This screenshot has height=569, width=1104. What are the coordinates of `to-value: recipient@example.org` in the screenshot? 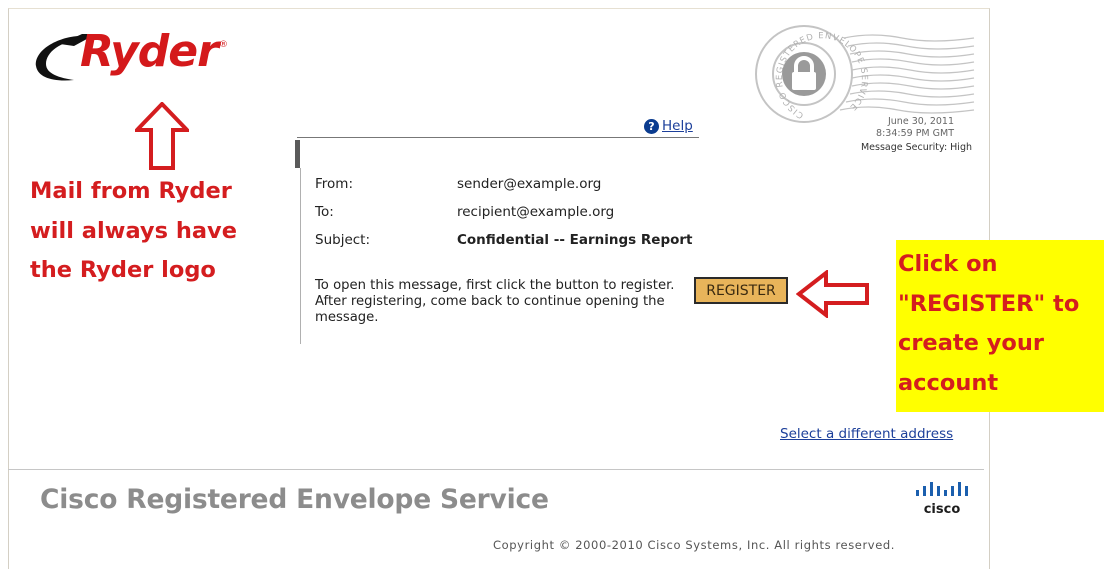 It's located at (536, 212).